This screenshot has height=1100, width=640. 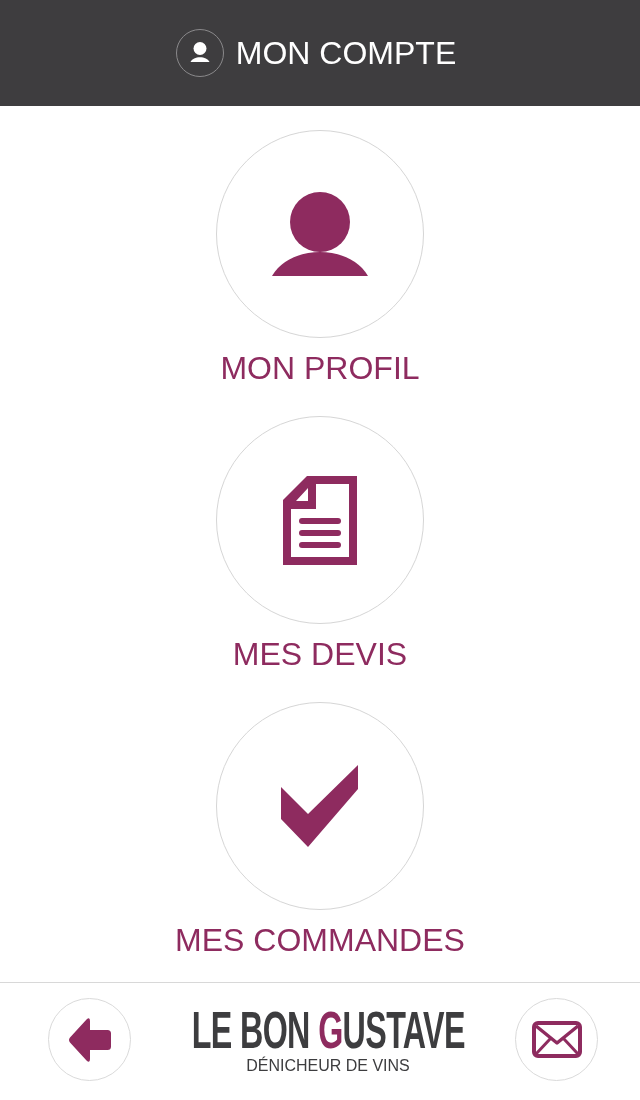 What do you see at coordinates (328, 1065) in the screenshot?
I see `brand-tagline: DÉNICHEUR DE VINS` at bounding box center [328, 1065].